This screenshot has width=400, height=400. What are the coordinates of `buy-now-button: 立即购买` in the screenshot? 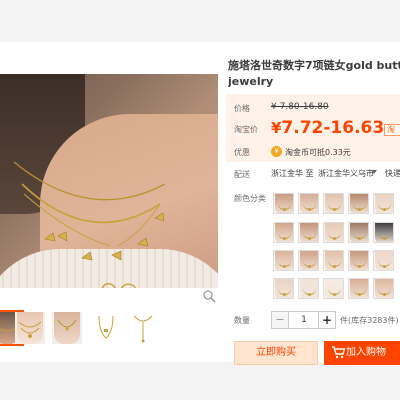 It's located at (276, 353).